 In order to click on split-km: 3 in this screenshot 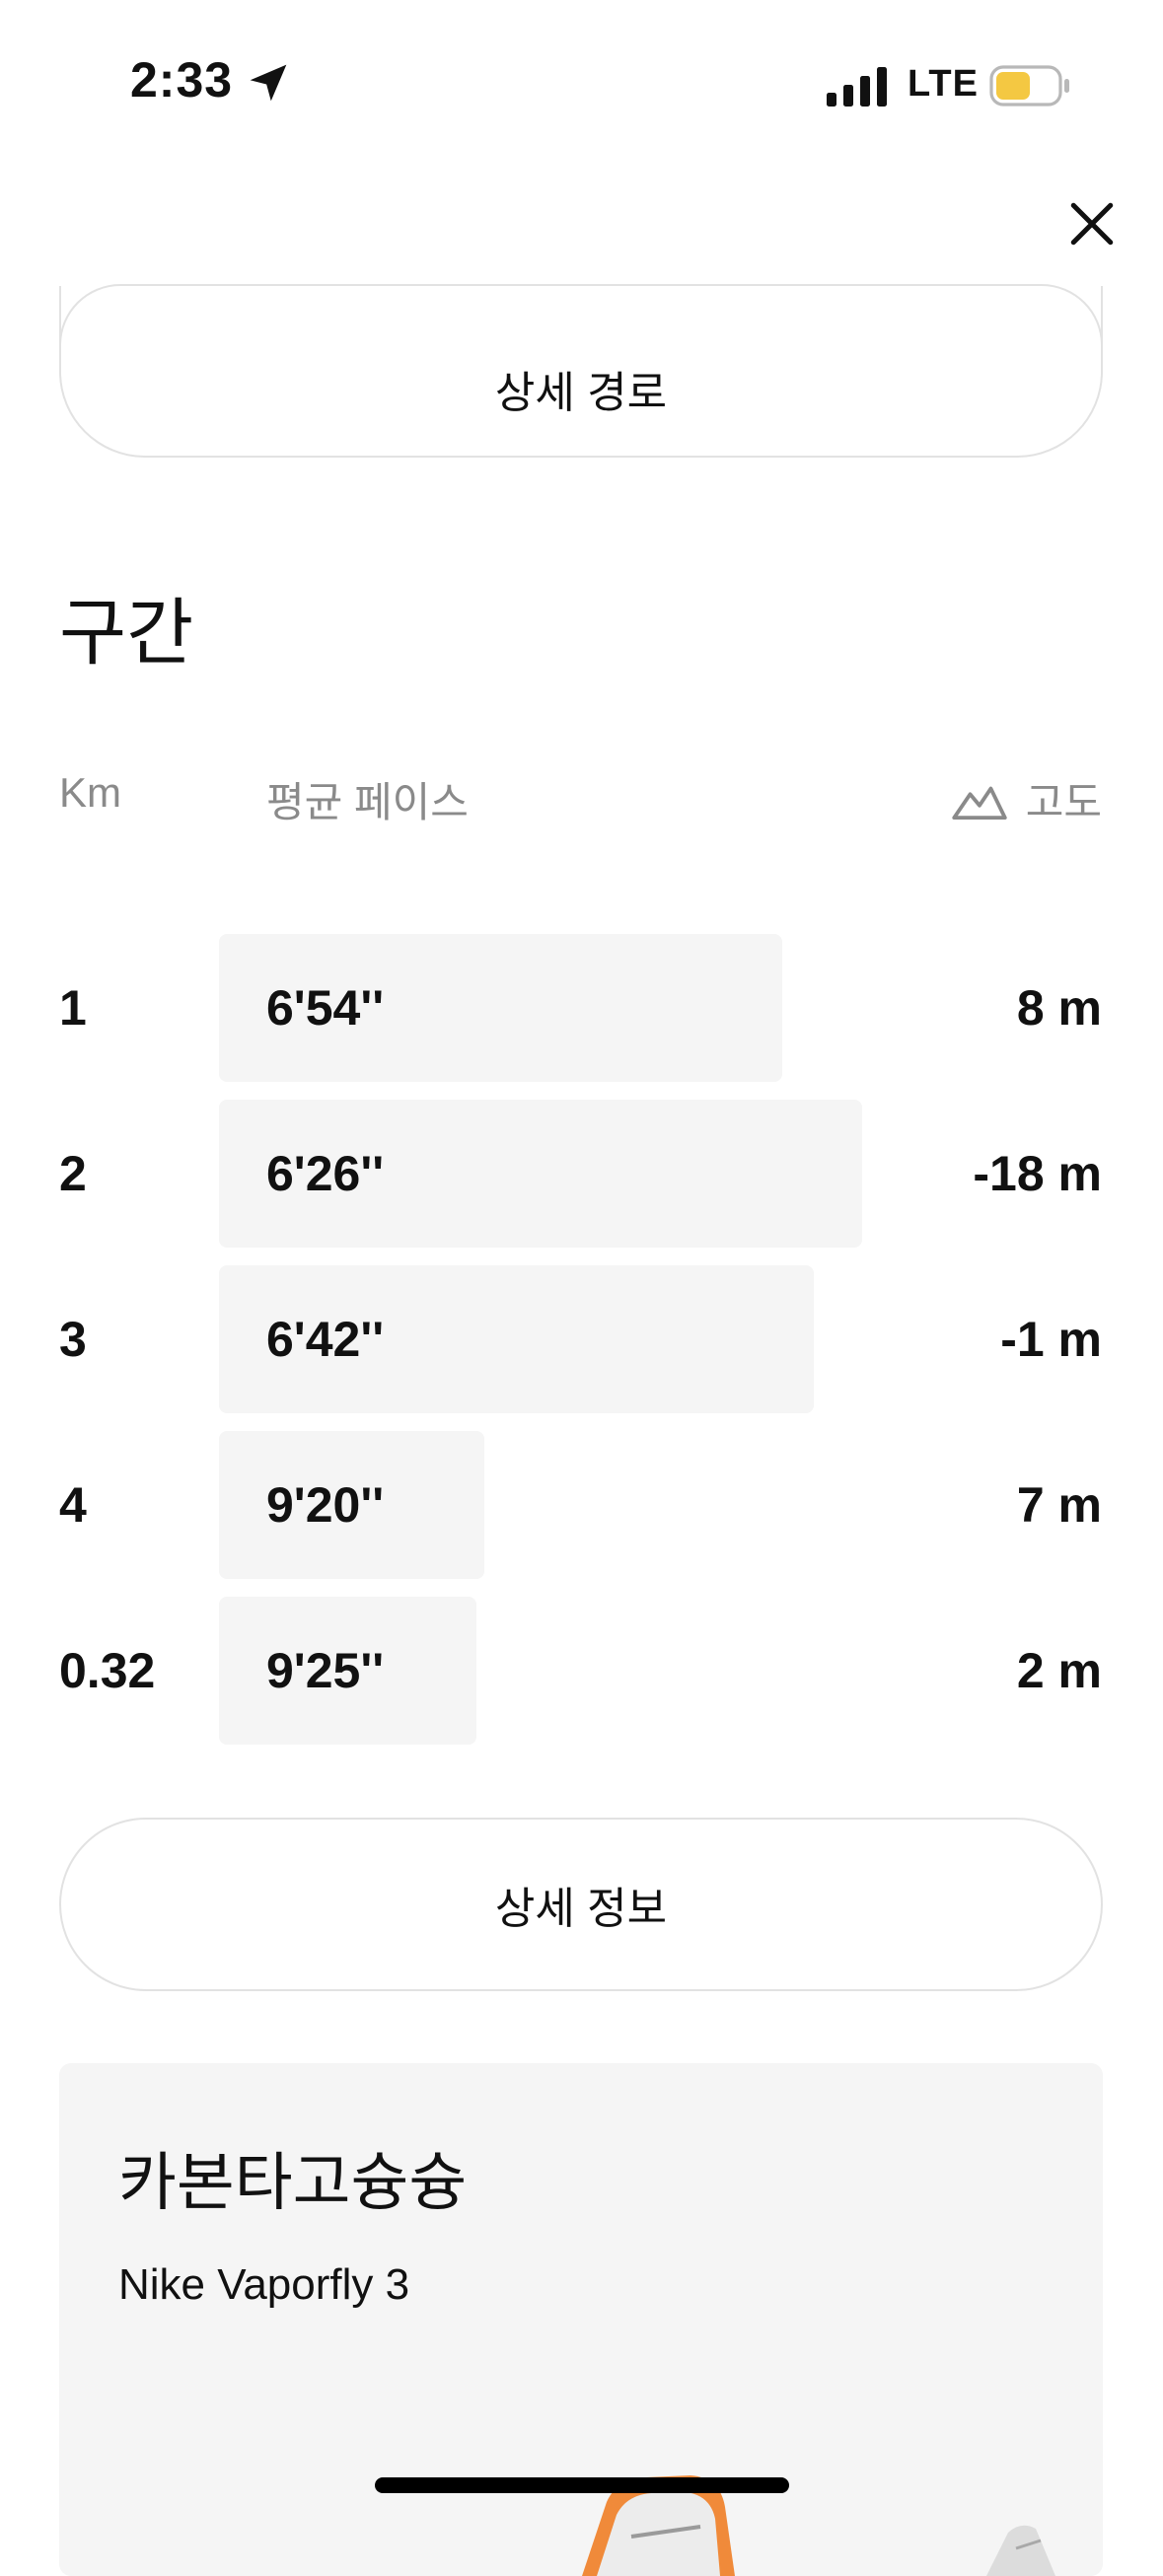, I will do `click(73, 1339)`.